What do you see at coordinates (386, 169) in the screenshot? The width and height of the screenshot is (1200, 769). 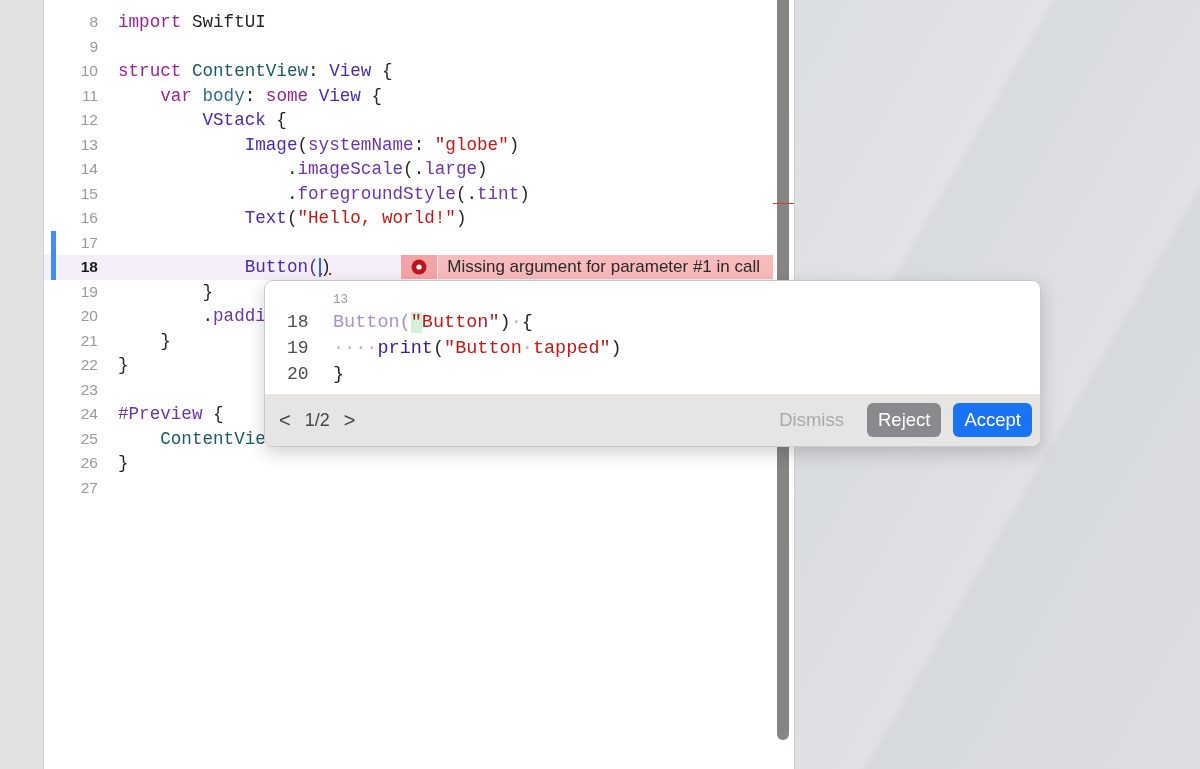 I see `code-line: .imageScale(.large)` at bounding box center [386, 169].